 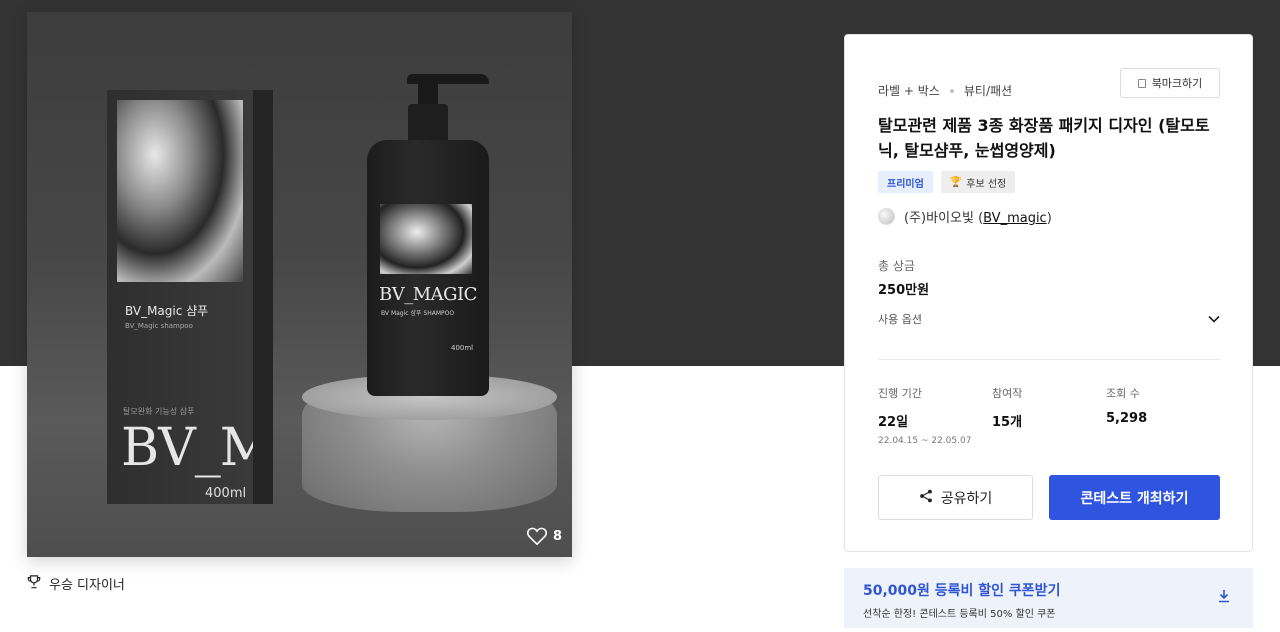 What do you see at coordinates (462, 348) in the screenshot?
I see `bottle-volume: 400ml` at bounding box center [462, 348].